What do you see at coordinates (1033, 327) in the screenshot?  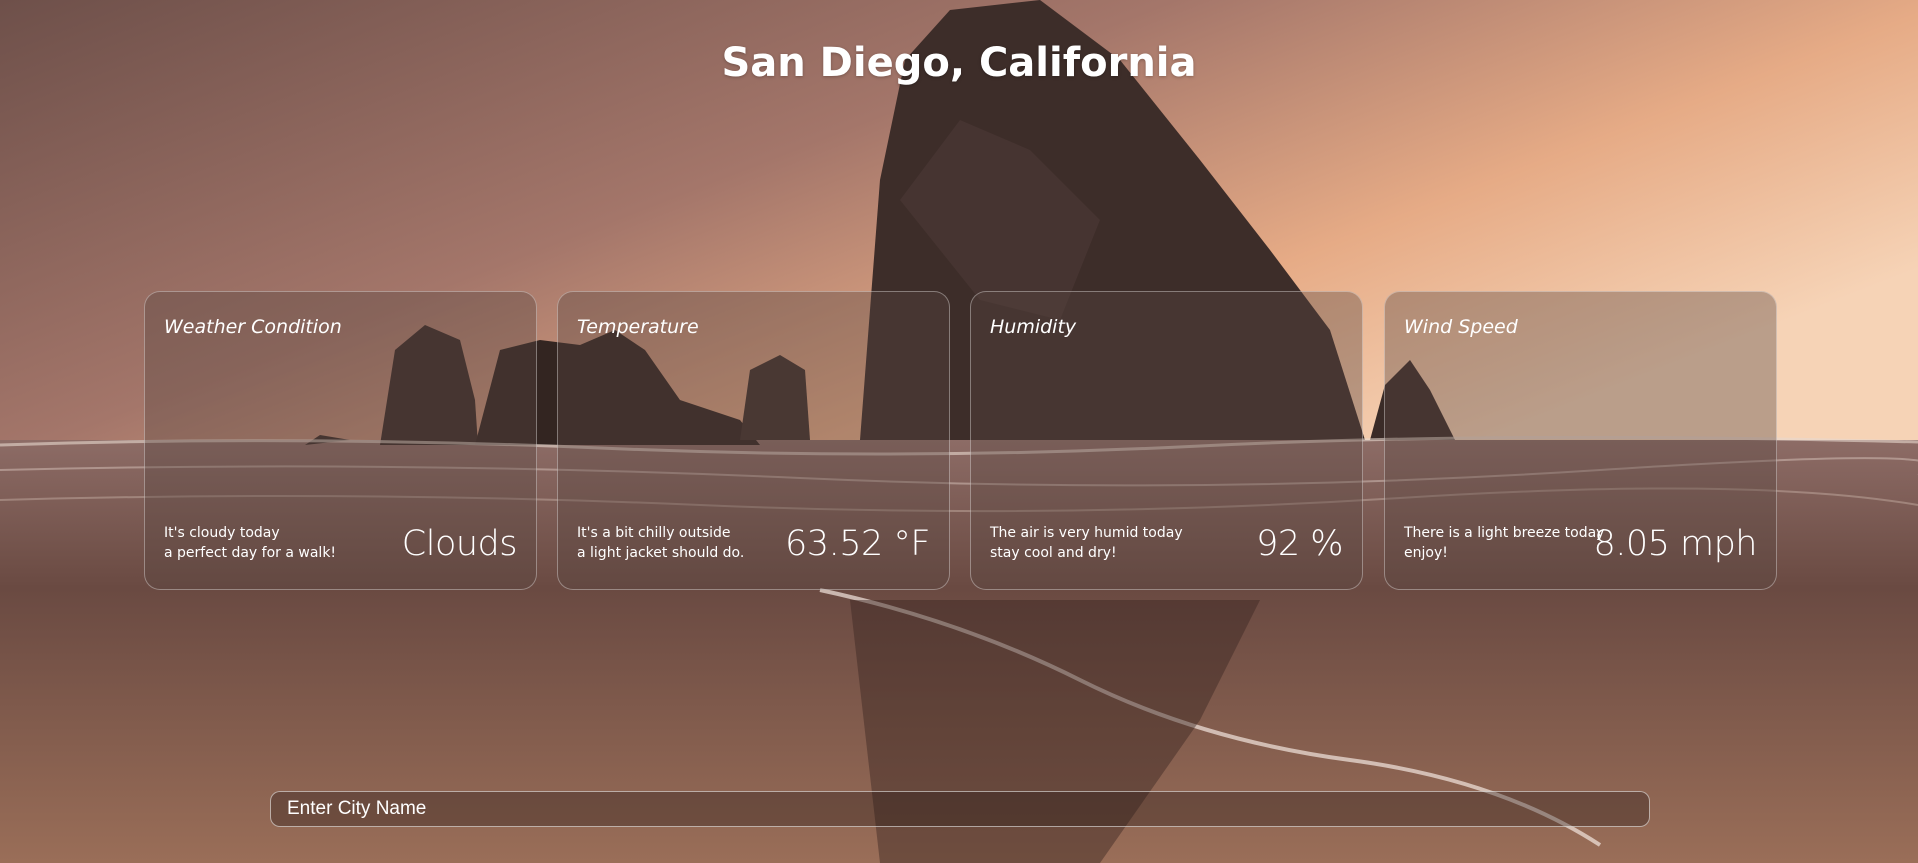 I see `card-title: Humidity` at bounding box center [1033, 327].